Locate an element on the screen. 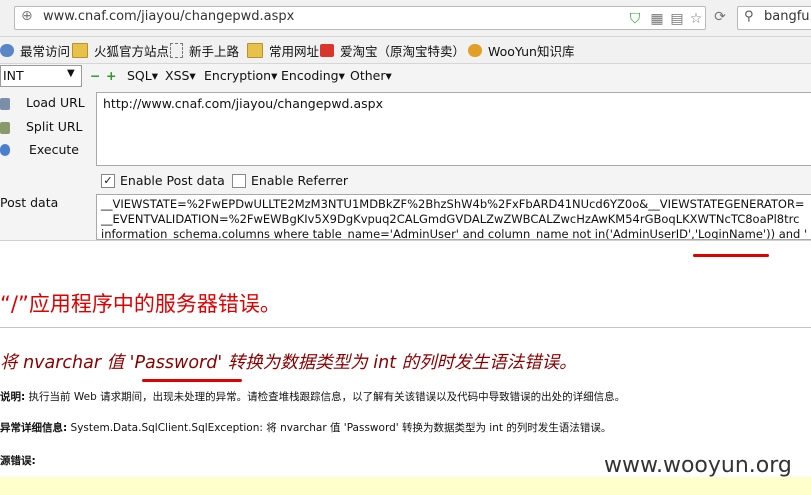 This screenshot has height=495, width=811. source-error-label: 源错误: is located at coordinates (18, 461).